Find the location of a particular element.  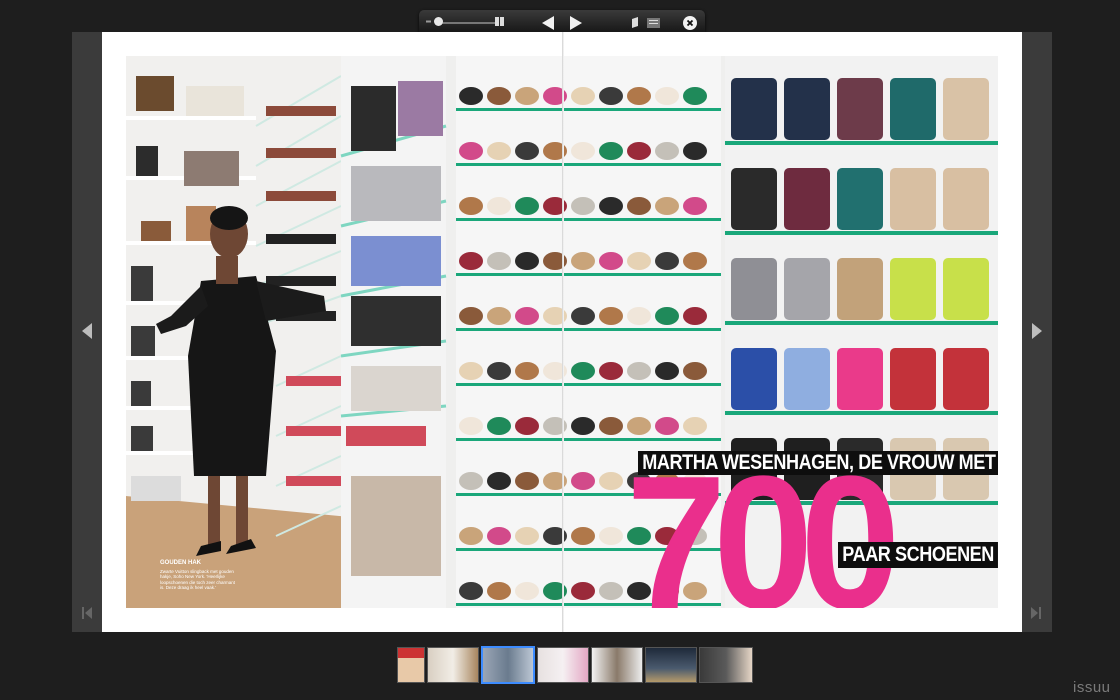

share-icon is located at coordinates (636, 22).